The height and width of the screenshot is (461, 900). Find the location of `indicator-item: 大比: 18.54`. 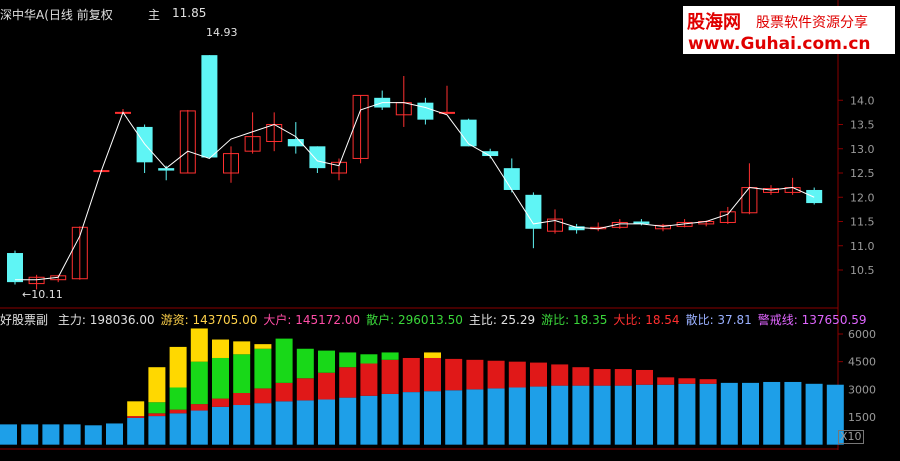

indicator-item: 大比: 18.54 is located at coordinates (646, 320).